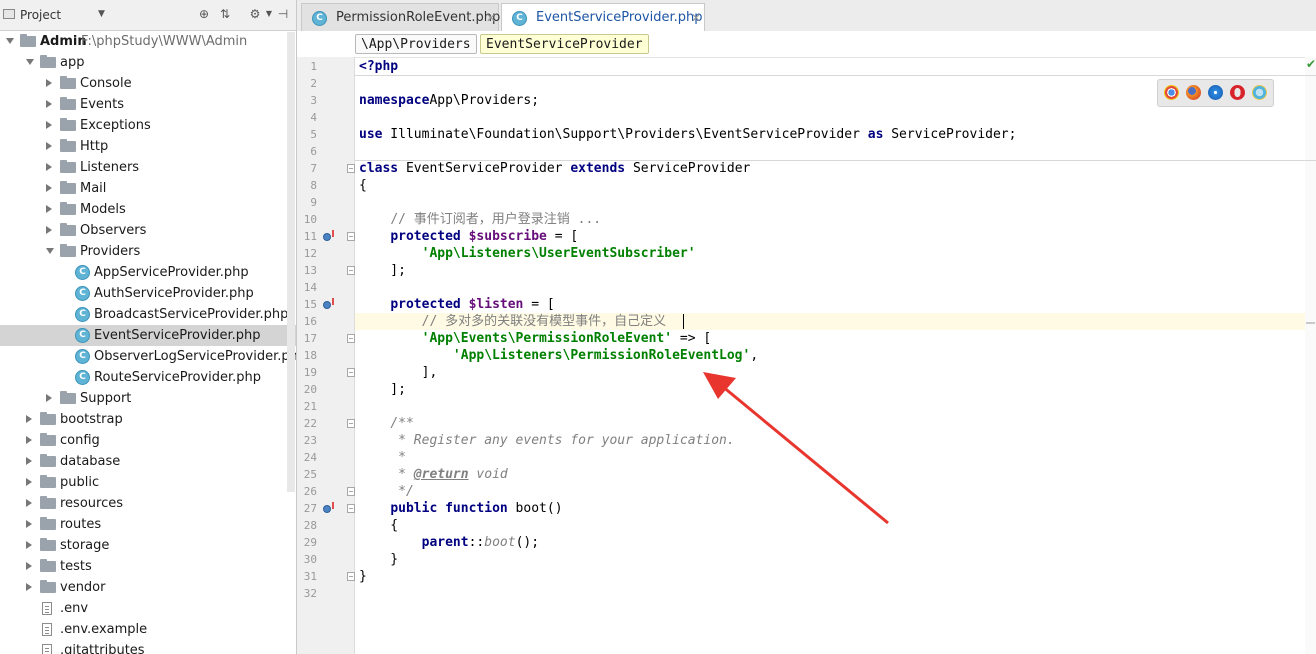 Image resolution: width=1316 pixels, height=654 pixels. I want to click on tree-folder: storage, so click(148, 545).